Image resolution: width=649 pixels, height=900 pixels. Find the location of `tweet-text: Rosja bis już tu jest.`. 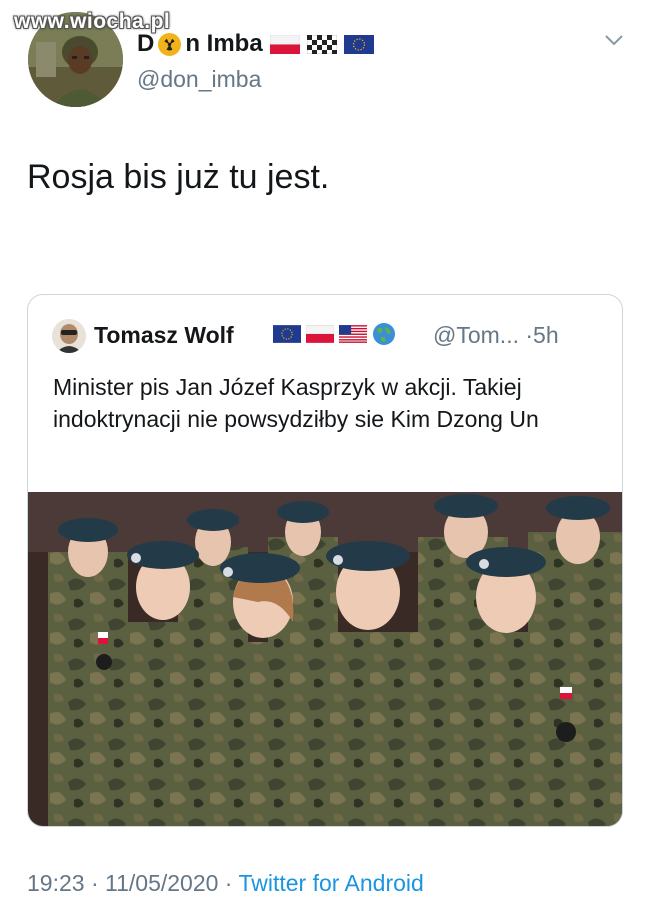

tweet-text: Rosja bis już tu jest. is located at coordinates (178, 177).